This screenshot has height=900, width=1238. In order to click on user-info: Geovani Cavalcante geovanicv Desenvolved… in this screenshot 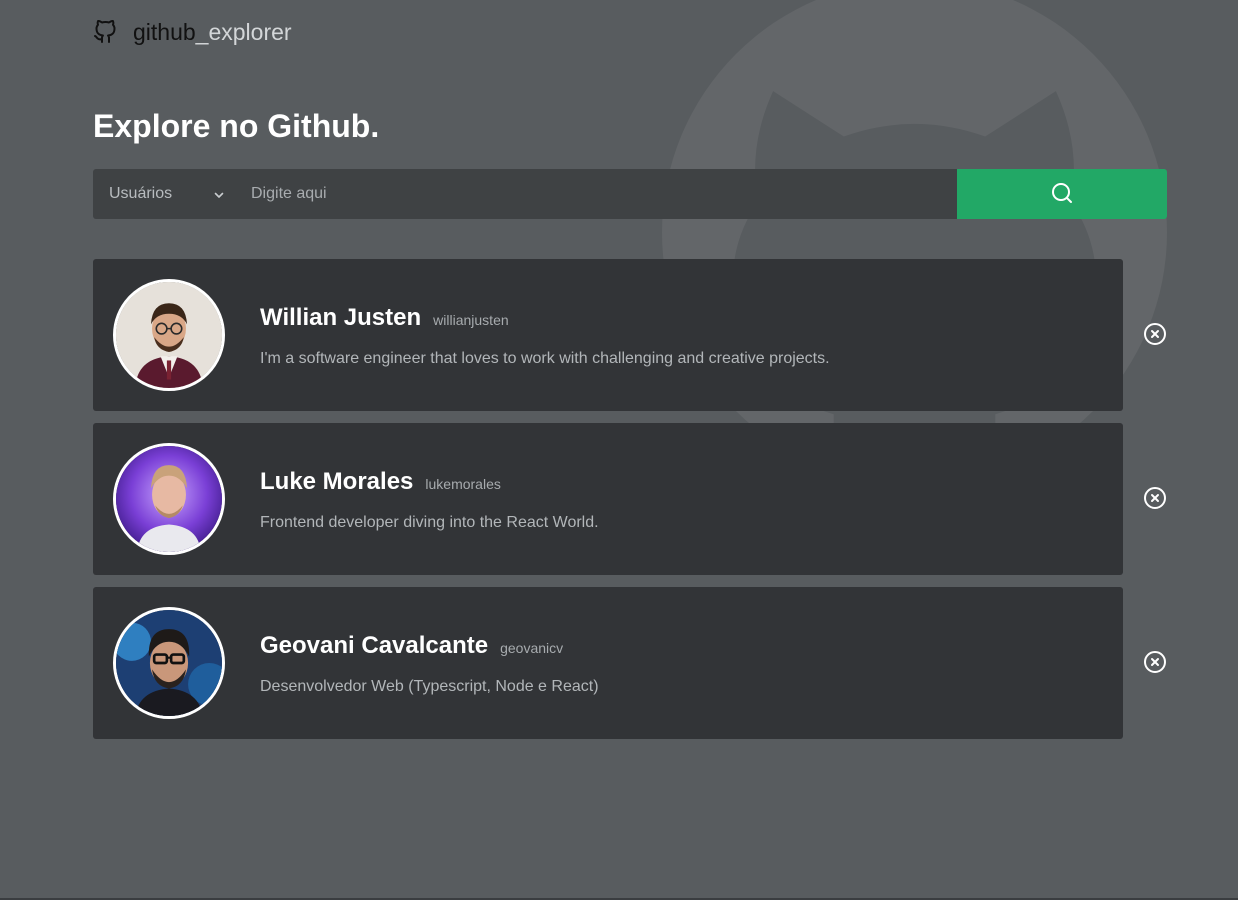, I will do `click(429, 664)`.